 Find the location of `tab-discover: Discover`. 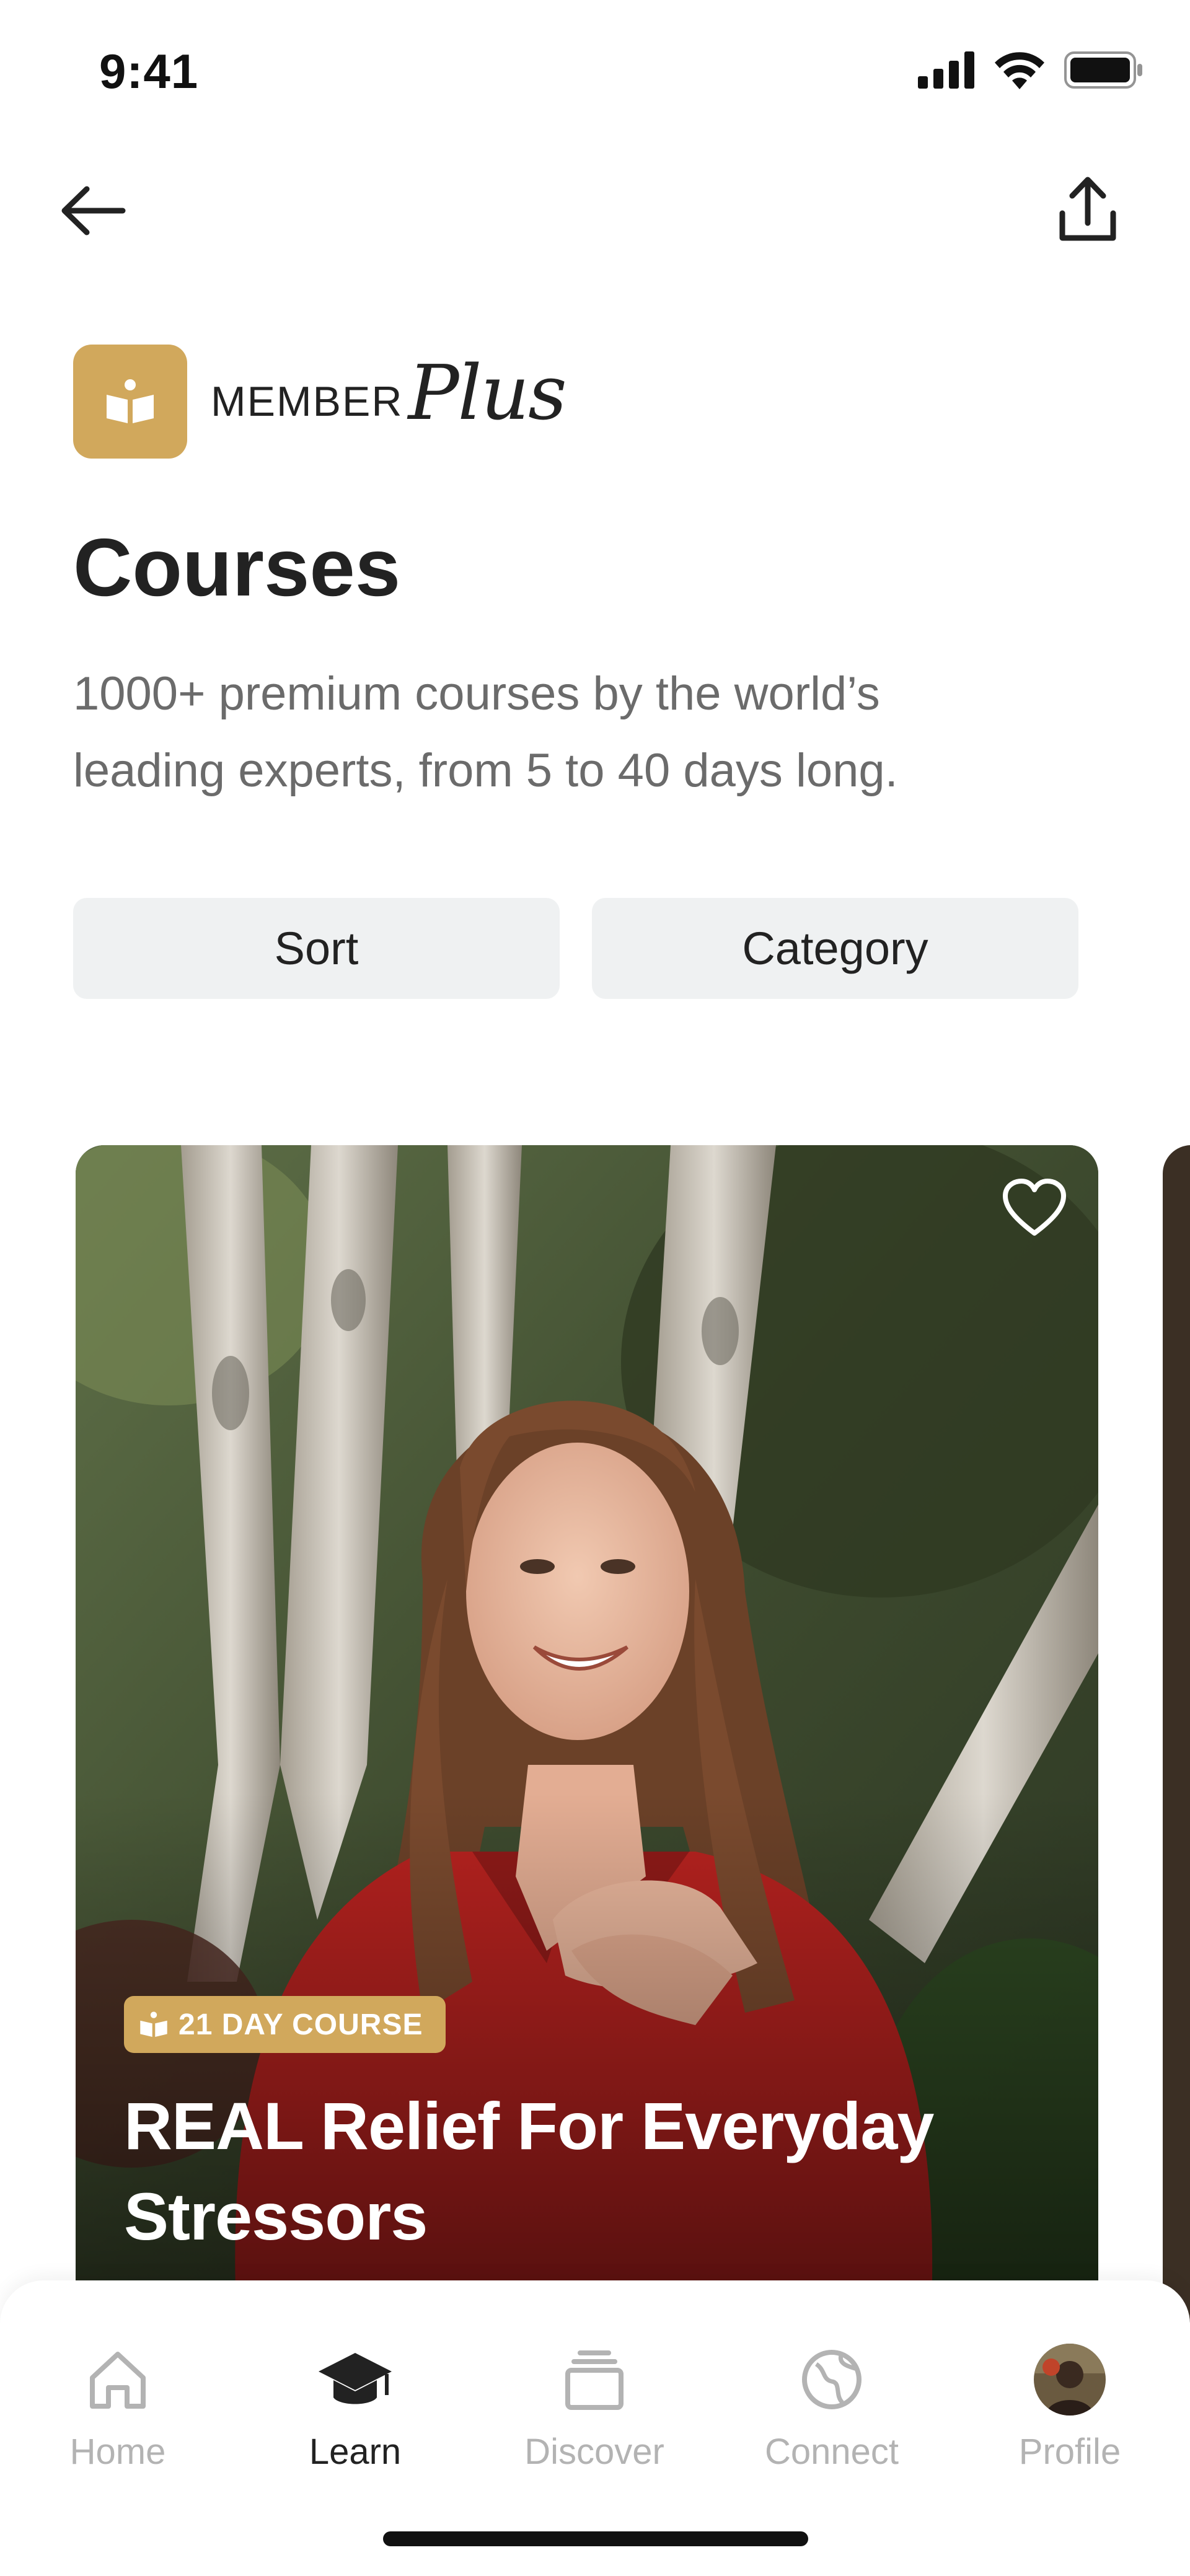

tab-discover: Discover is located at coordinates (594, 2406).